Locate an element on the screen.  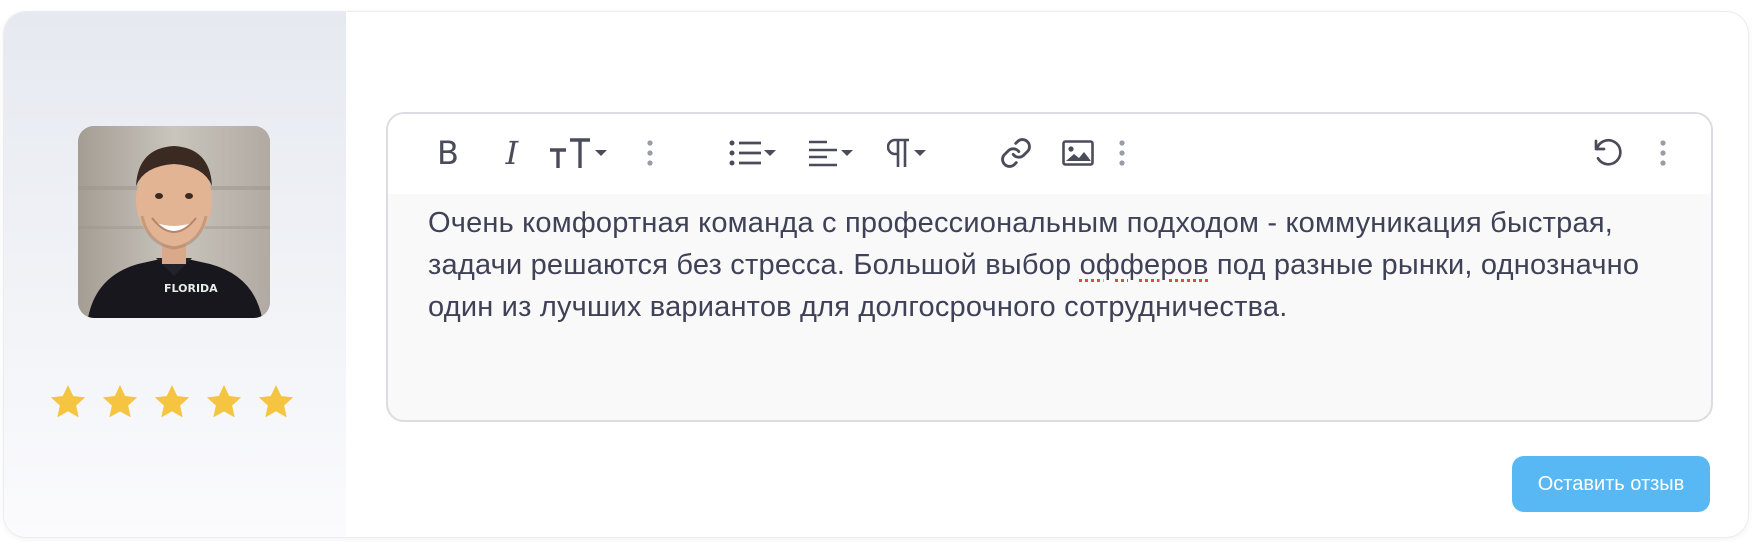
link-icon is located at coordinates (1016, 153).